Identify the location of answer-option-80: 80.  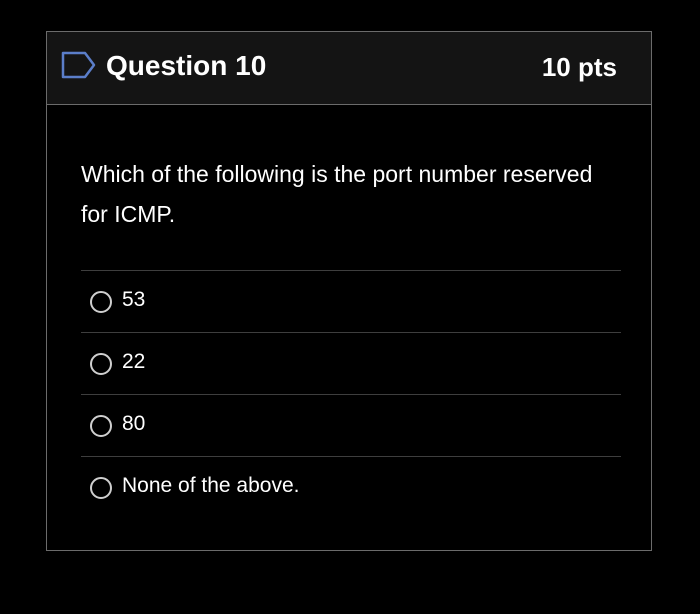
(351, 425).